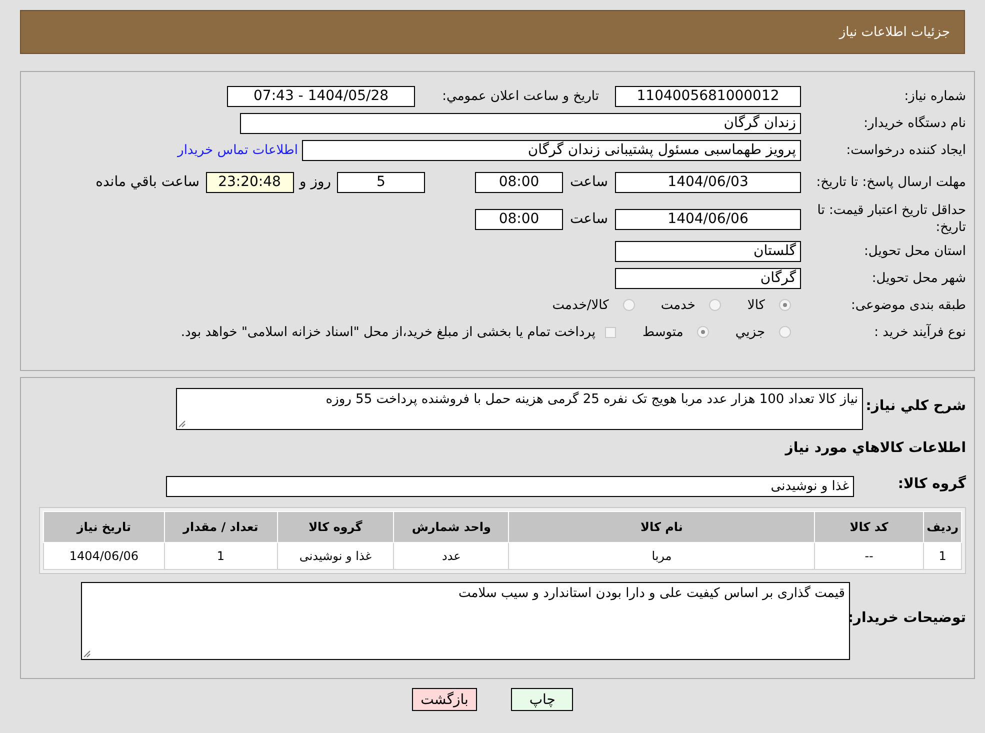 The height and width of the screenshot is (733, 985). What do you see at coordinates (756, 305) in the screenshot?
I see `option-label: کالا` at bounding box center [756, 305].